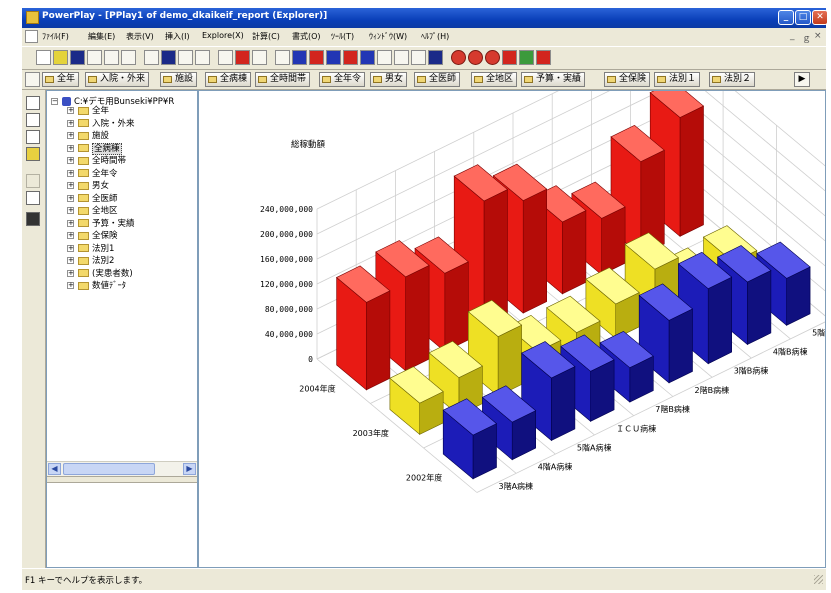  I want to click on app-icon, so click(32, 17).